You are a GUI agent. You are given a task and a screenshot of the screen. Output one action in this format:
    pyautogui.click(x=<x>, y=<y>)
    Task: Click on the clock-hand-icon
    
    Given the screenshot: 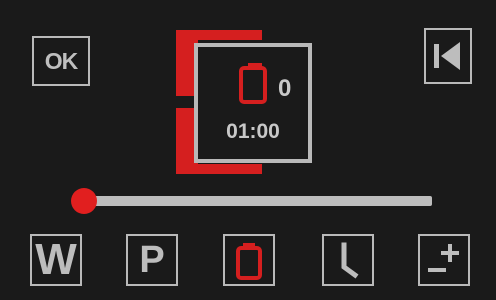 What is the action you would take?
    pyautogui.click(x=350, y=260)
    